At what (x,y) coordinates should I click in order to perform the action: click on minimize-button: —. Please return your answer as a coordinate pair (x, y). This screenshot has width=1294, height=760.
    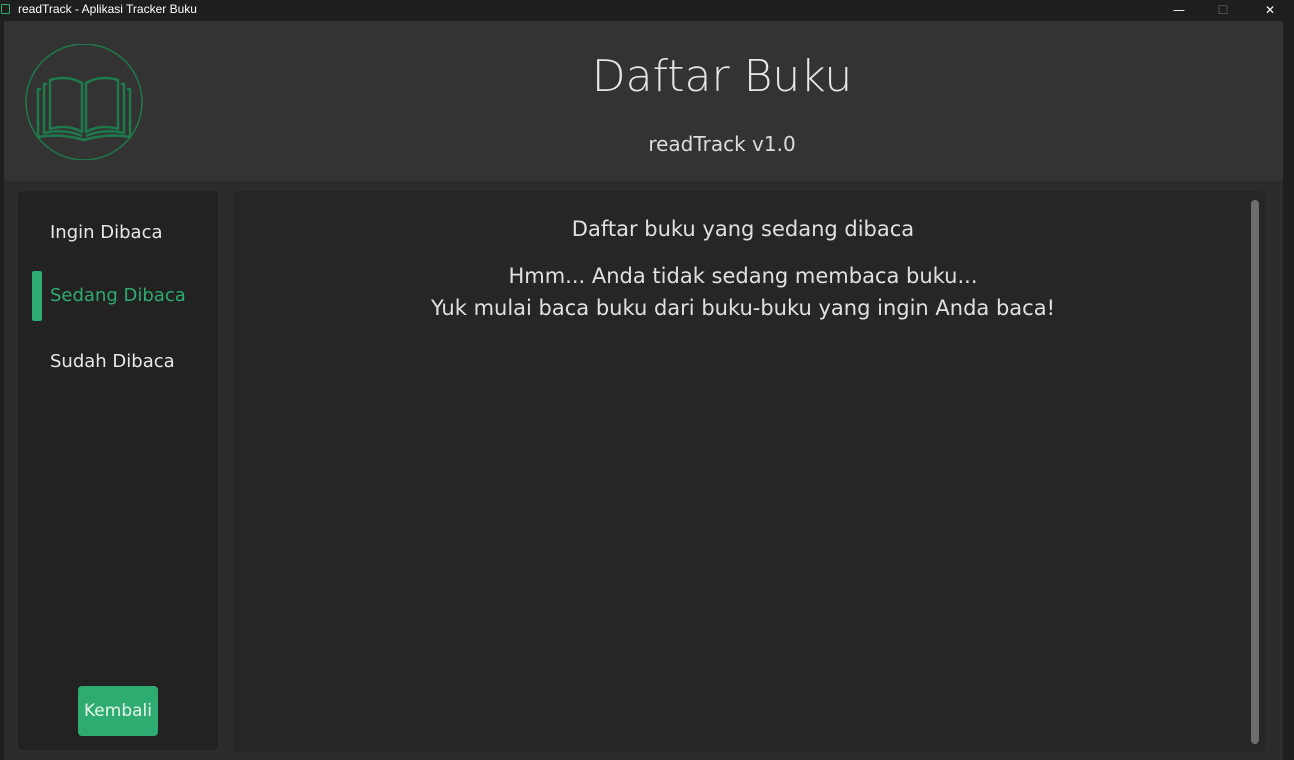
    Looking at the image, I should click on (1179, 10).